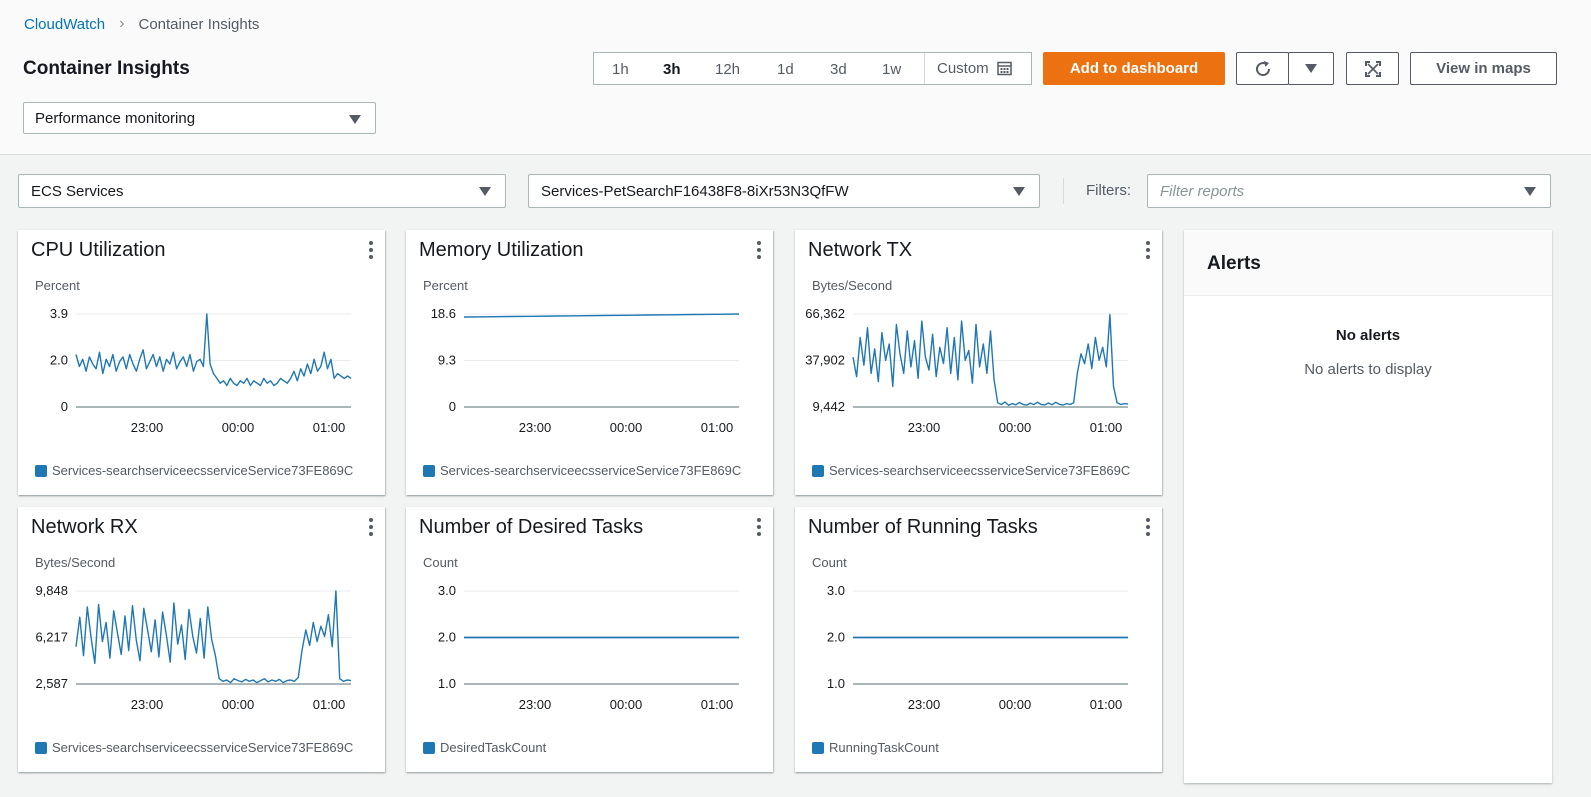 The width and height of the screenshot is (1591, 797). What do you see at coordinates (51, 590) in the screenshot?
I see `y-tick-label: 9,848` at bounding box center [51, 590].